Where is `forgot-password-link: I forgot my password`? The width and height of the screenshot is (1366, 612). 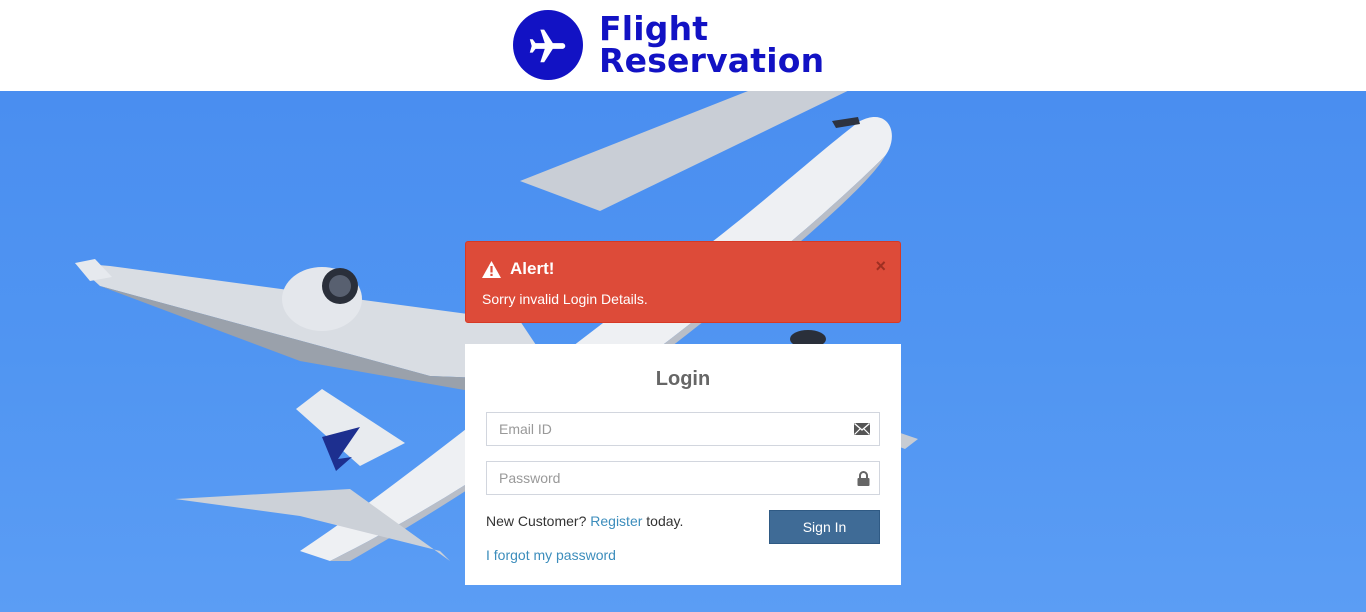
forgot-password-link: I forgot my password is located at coordinates (551, 555).